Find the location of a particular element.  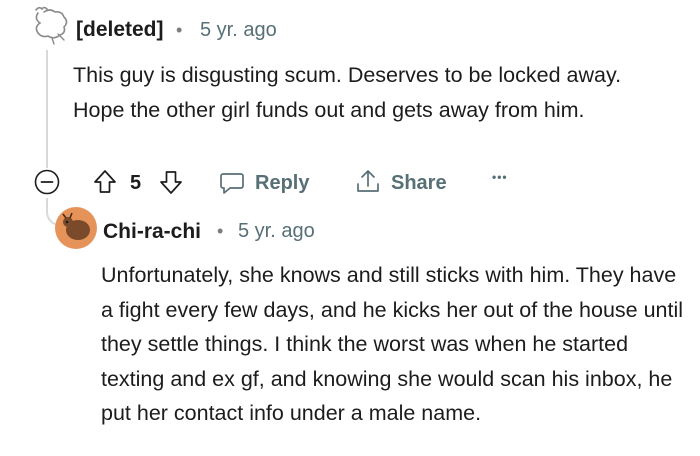

reply-button: Reply is located at coordinates (268, 182).